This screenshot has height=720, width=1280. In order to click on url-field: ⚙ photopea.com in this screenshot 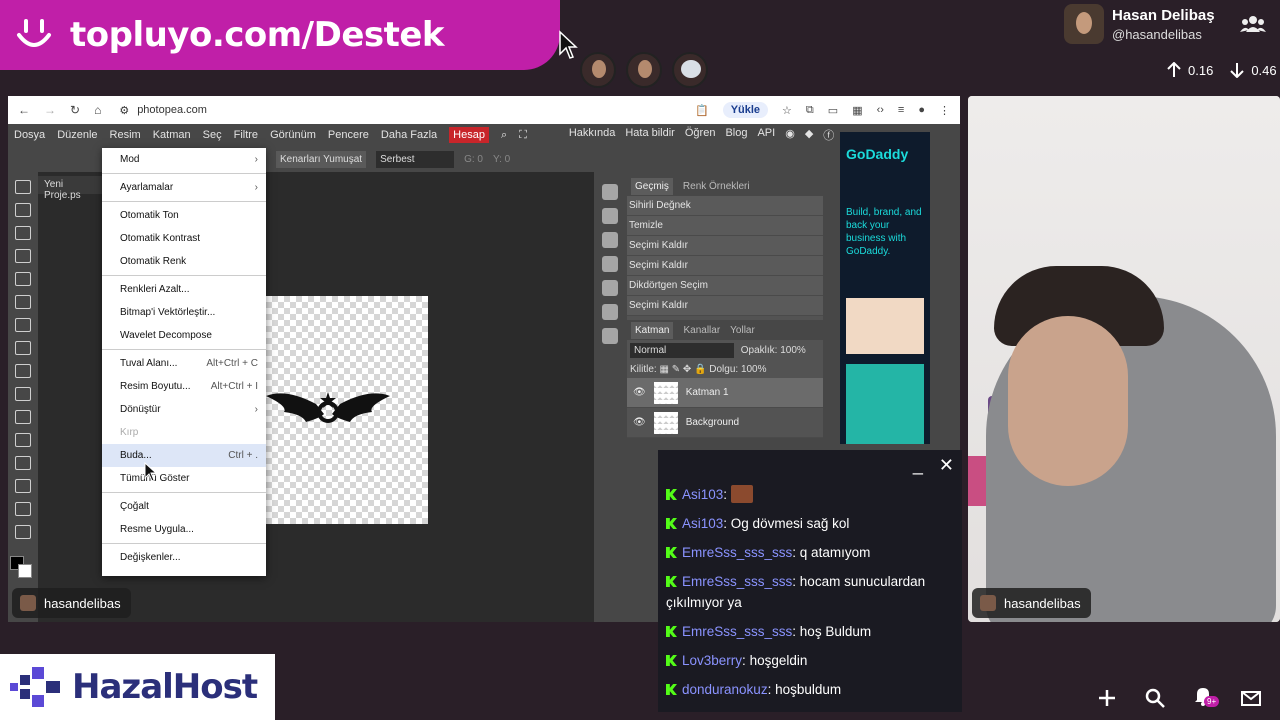, I will do `click(359, 110)`.